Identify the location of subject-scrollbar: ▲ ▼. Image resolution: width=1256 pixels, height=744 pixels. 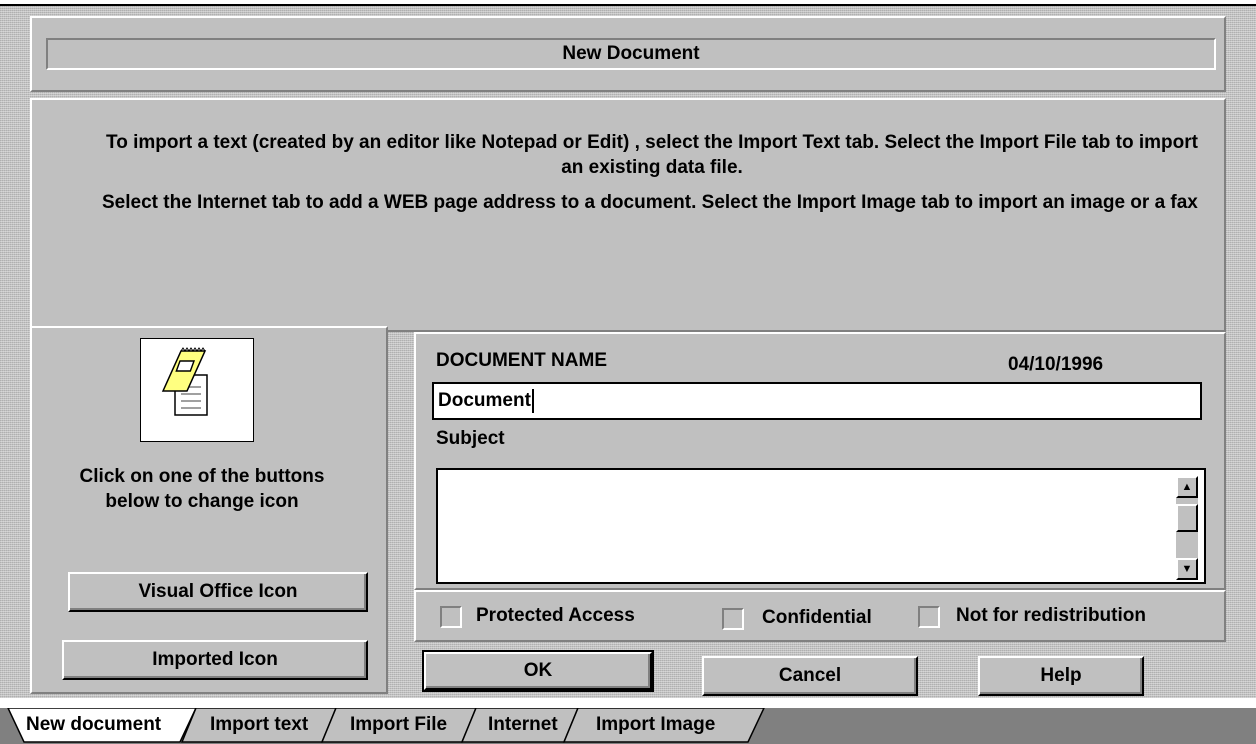
(1187, 528).